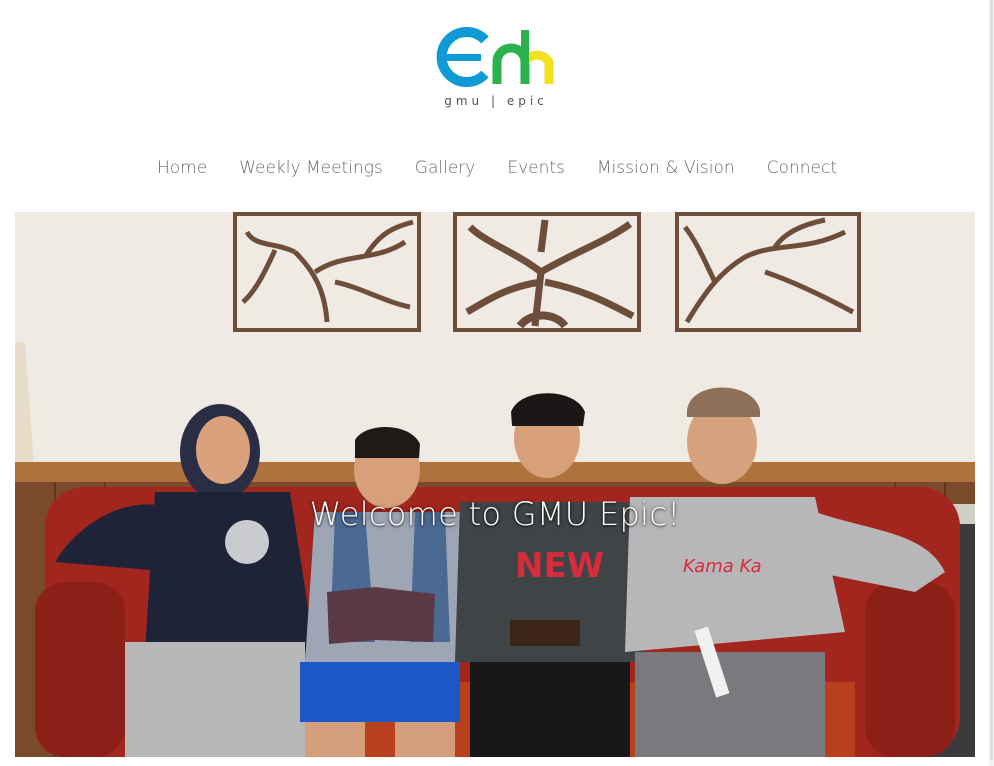 This screenshot has width=994, height=766. What do you see at coordinates (536, 168) in the screenshot?
I see `nav-item-events: Events` at bounding box center [536, 168].